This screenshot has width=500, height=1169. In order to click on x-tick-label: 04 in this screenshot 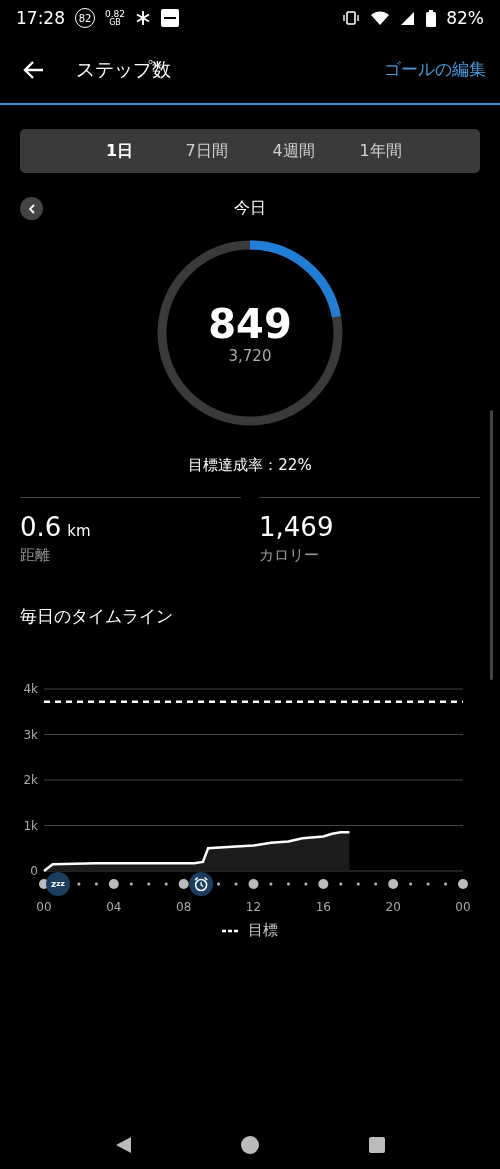, I will do `click(114, 907)`.